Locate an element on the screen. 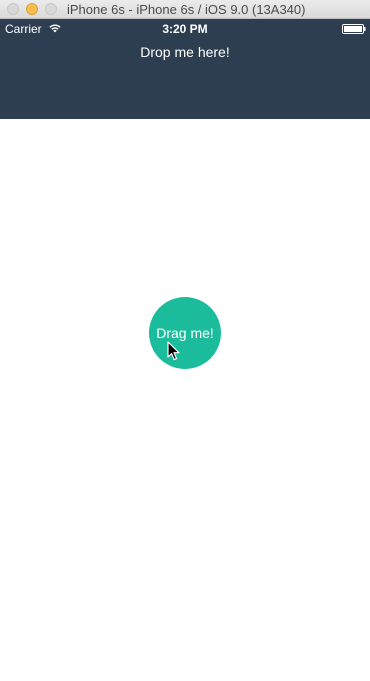 This screenshot has height=681, width=370. status-time: 3:20 PM is located at coordinates (185, 29).